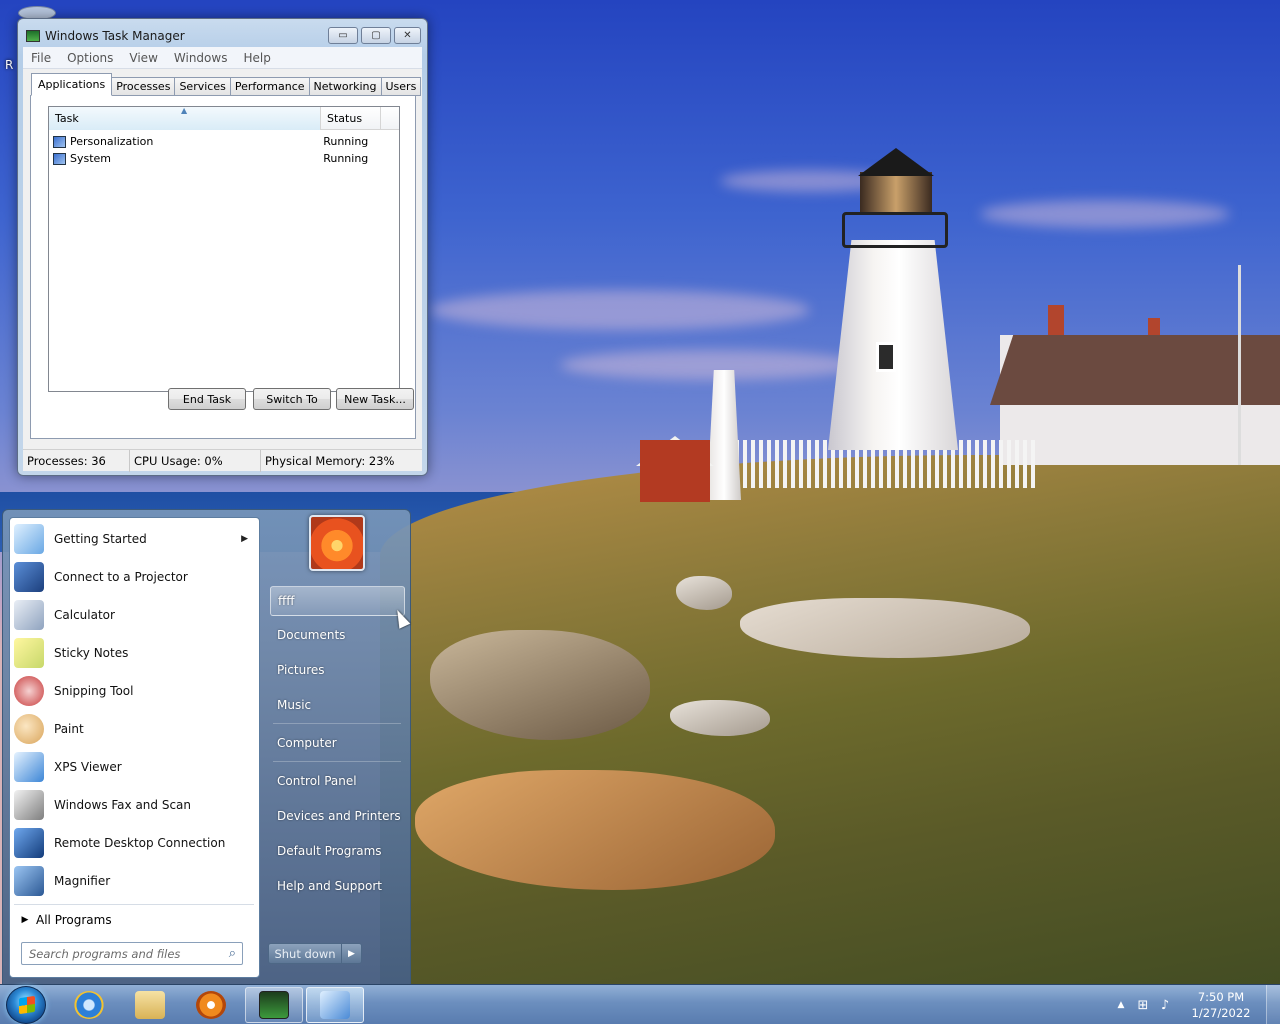 The height and width of the screenshot is (1024, 1280). Describe the element at coordinates (274, 1005) in the screenshot. I see `taskbar-task-manager` at that location.